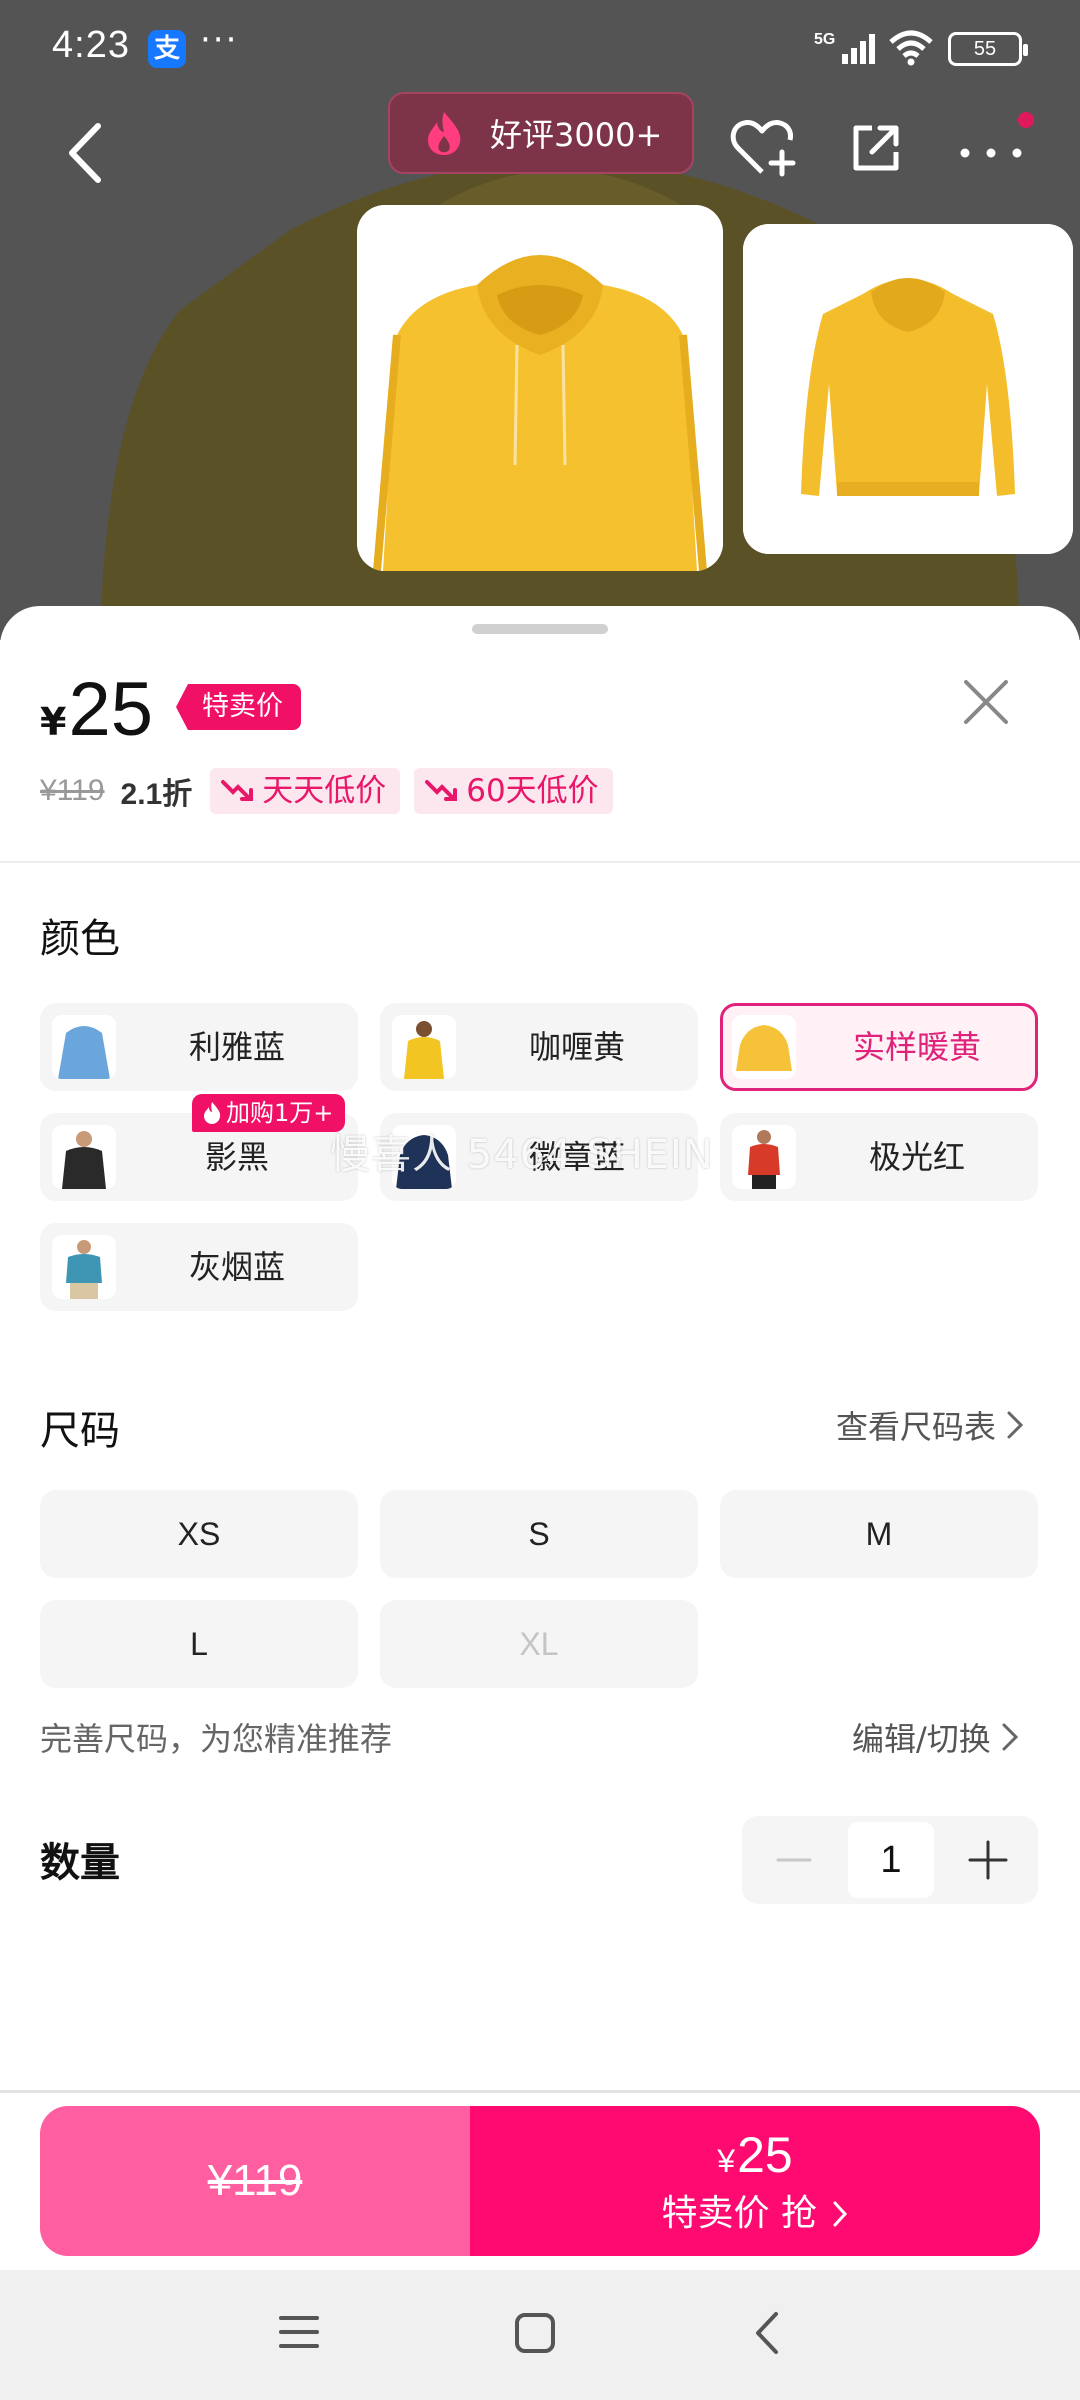 This screenshot has height=2400, width=1080. I want to click on edit-size-link-label: 编辑/切换, so click(921, 1739).